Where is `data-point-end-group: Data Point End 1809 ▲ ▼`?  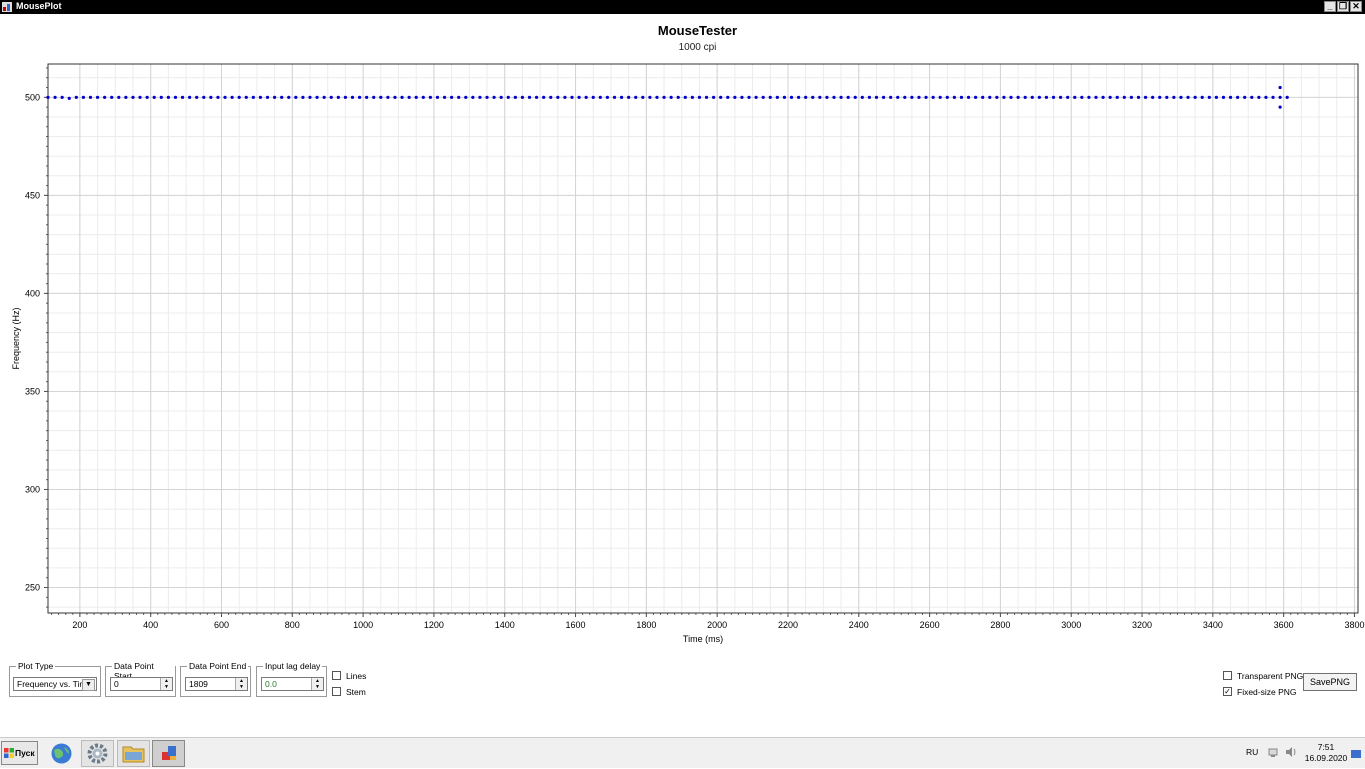 data-point-end-group: Data Point End 1809 ▲ ▼ is located at coordinates (215, 679).